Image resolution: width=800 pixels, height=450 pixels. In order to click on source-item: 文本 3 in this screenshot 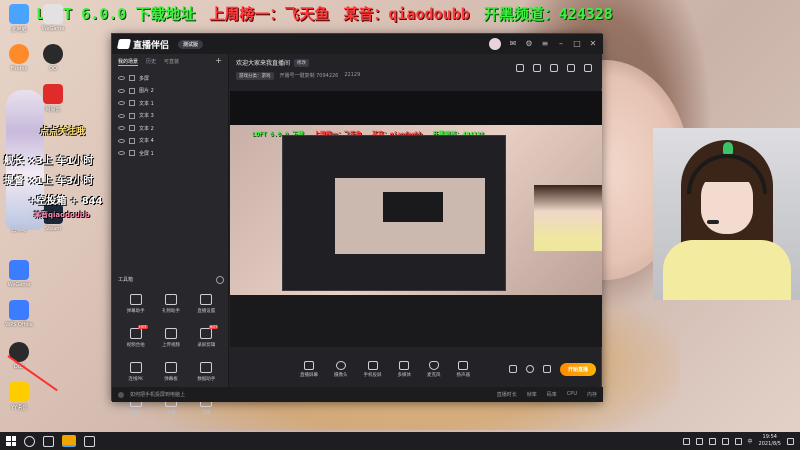, I will do `click(170, 116)`.